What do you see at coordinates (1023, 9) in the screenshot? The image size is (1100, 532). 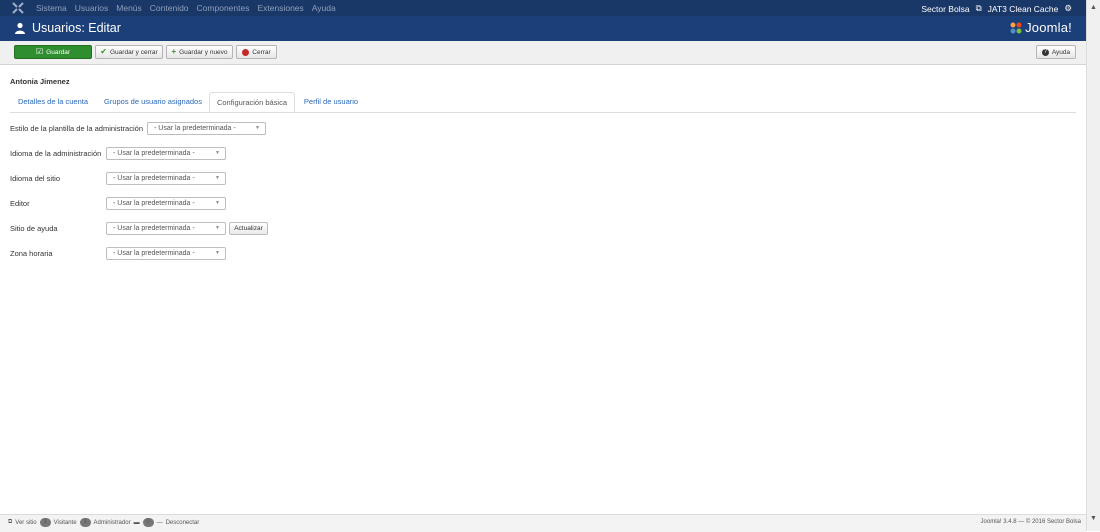 I see `clean-cache-link: JAT3 Clean Cache` at bounding box center [1023, 9].